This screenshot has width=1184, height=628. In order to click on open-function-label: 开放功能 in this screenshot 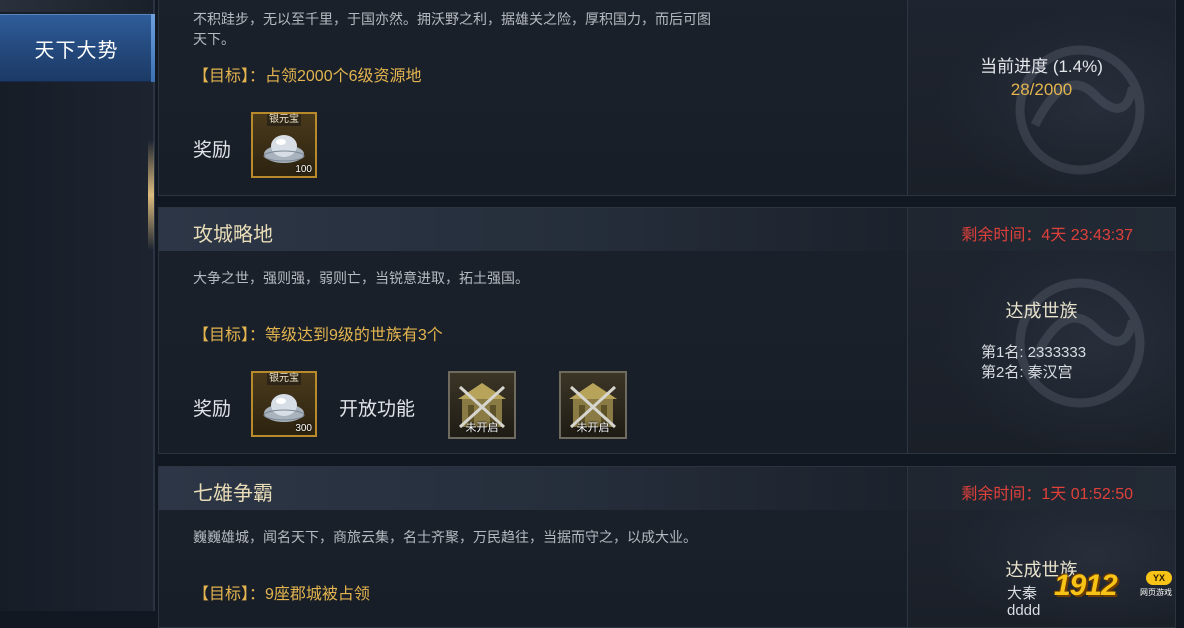, I will do `click(377, 409)`.